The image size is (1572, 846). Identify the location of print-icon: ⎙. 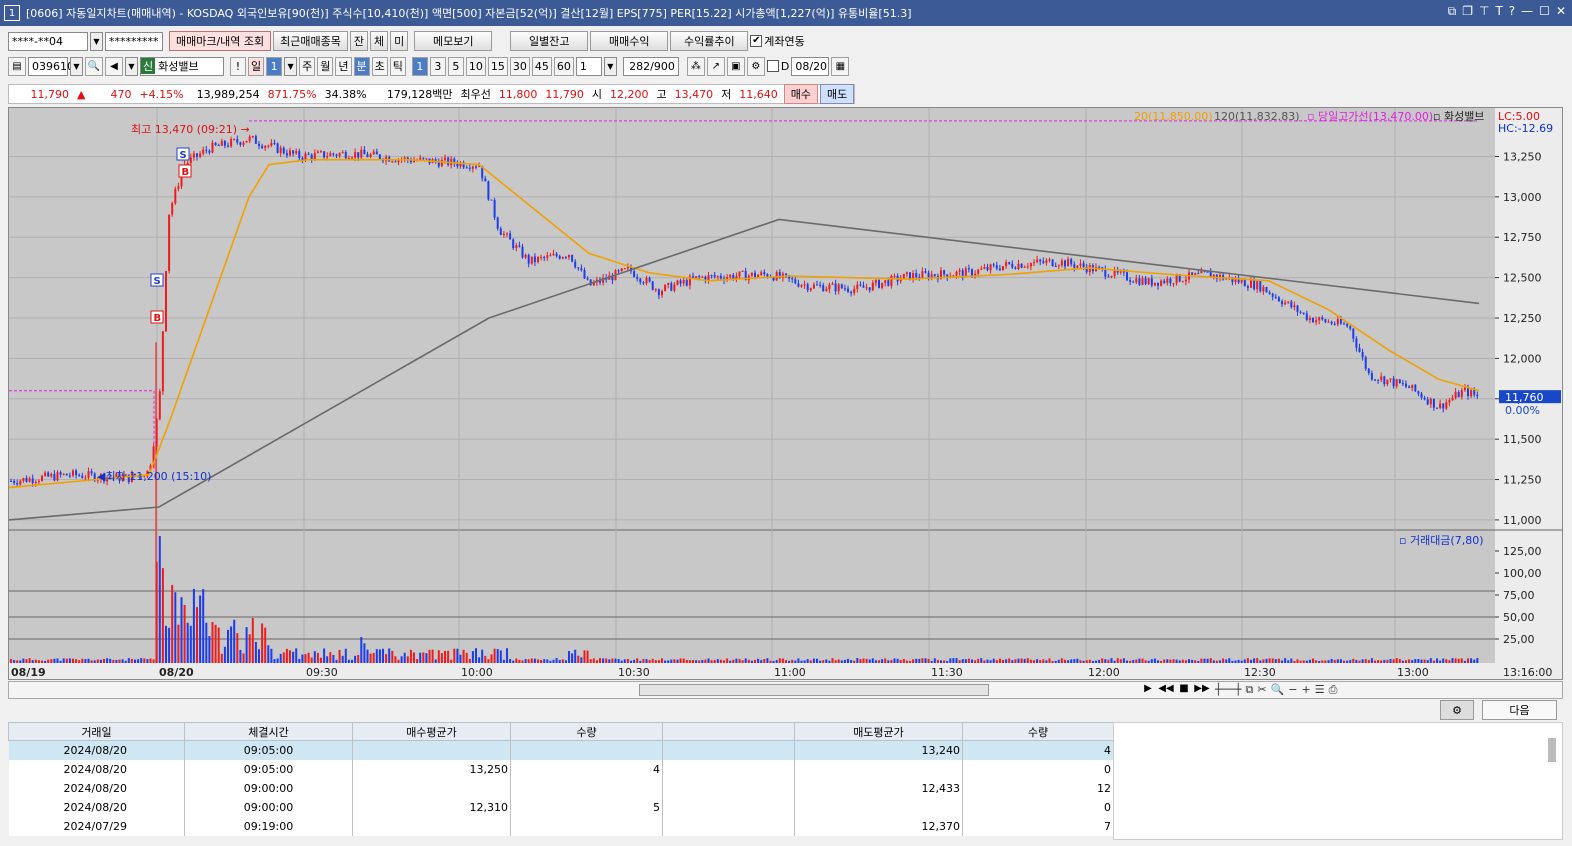
(1333, 690).